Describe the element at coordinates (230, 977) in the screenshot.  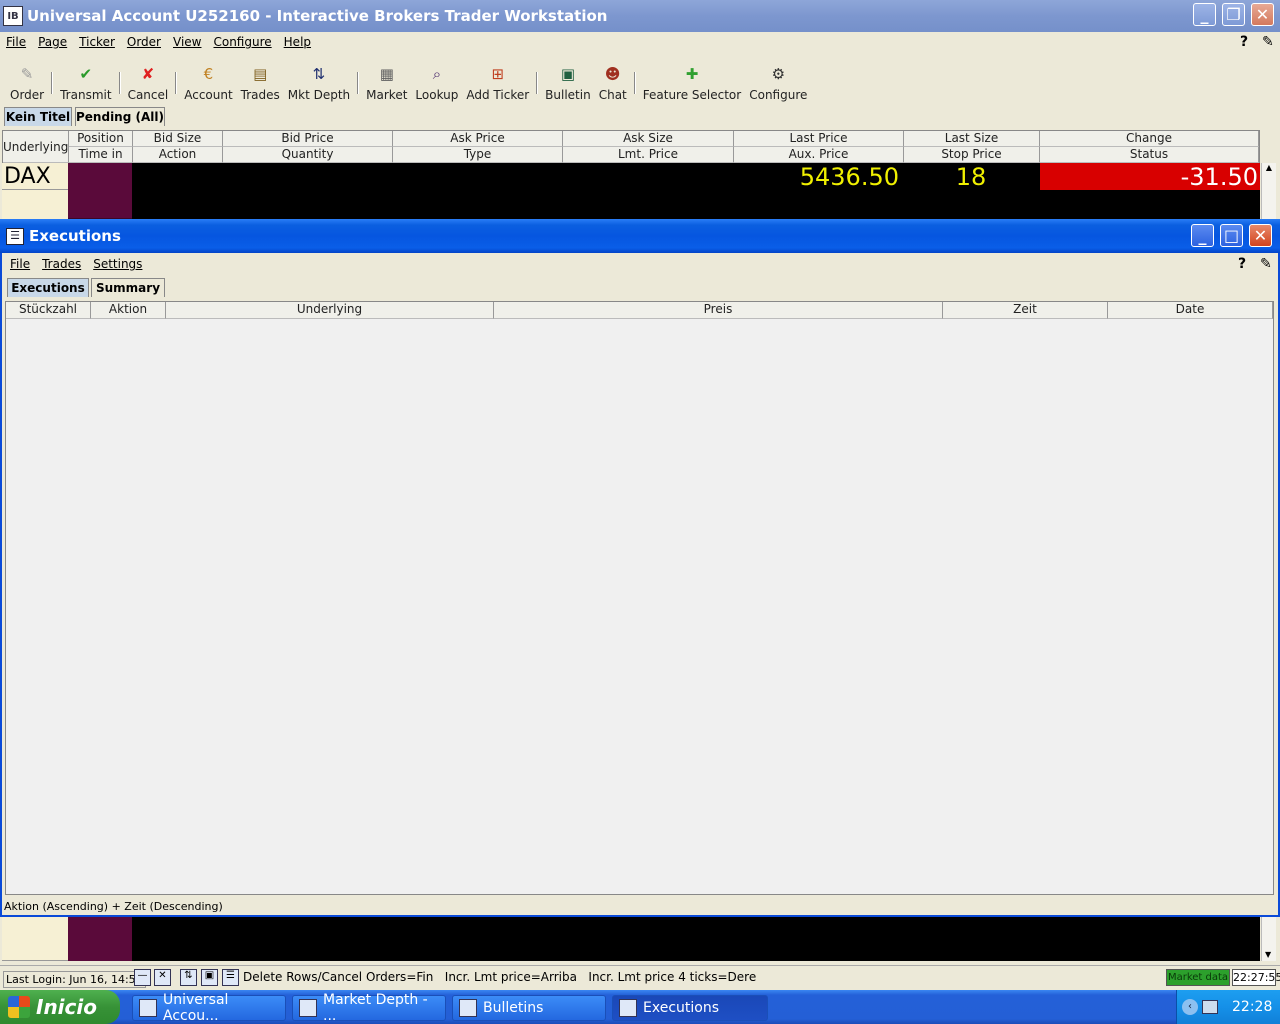
I see `executions-small-icon: ☰` at that location.